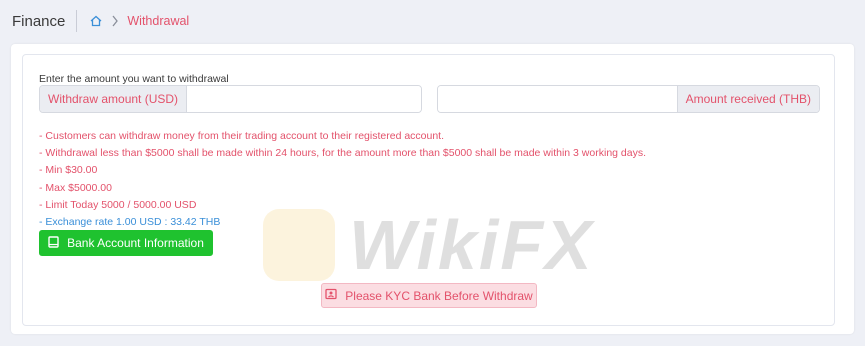 The image size is (865, 346). I want to click on kyc-bank-button: Please KYC Bank Before Withdraw, so click(429, 295).